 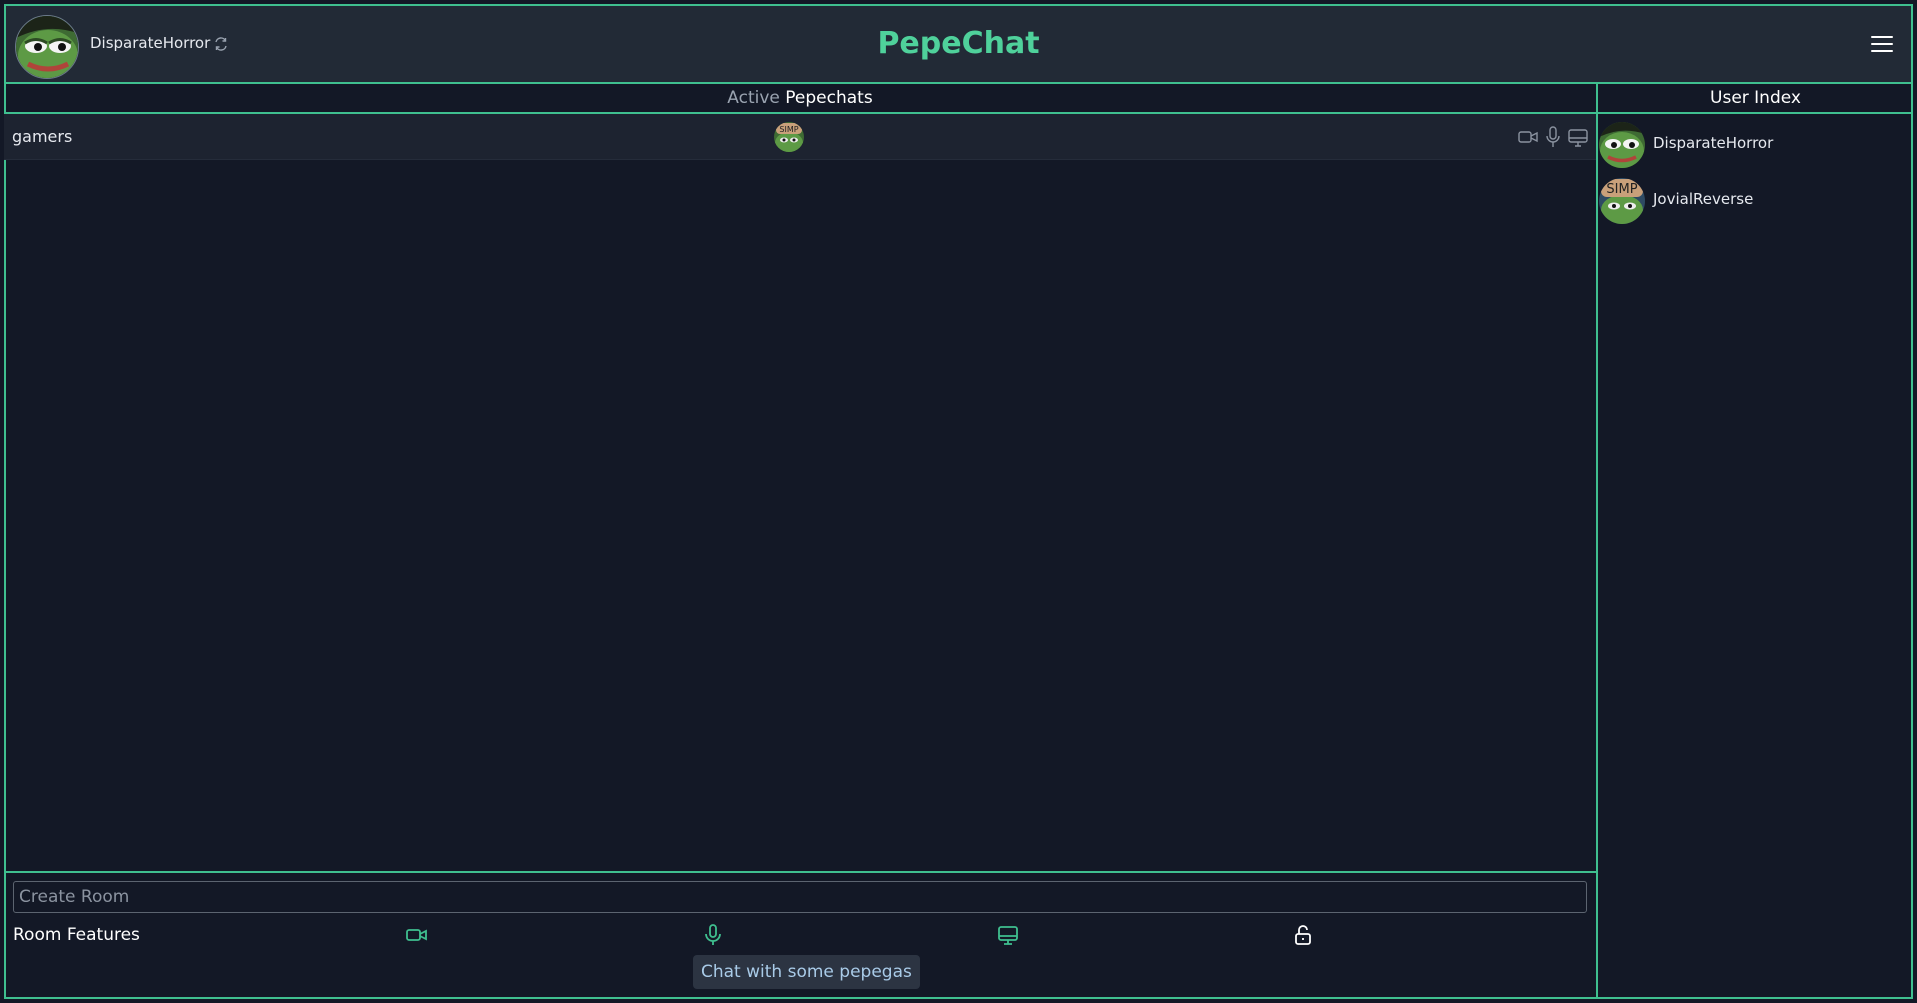 What do you see at coordinates (42, 136) in the screenshot?
I see `room-name: gamers` at bounding box center [42, 136].